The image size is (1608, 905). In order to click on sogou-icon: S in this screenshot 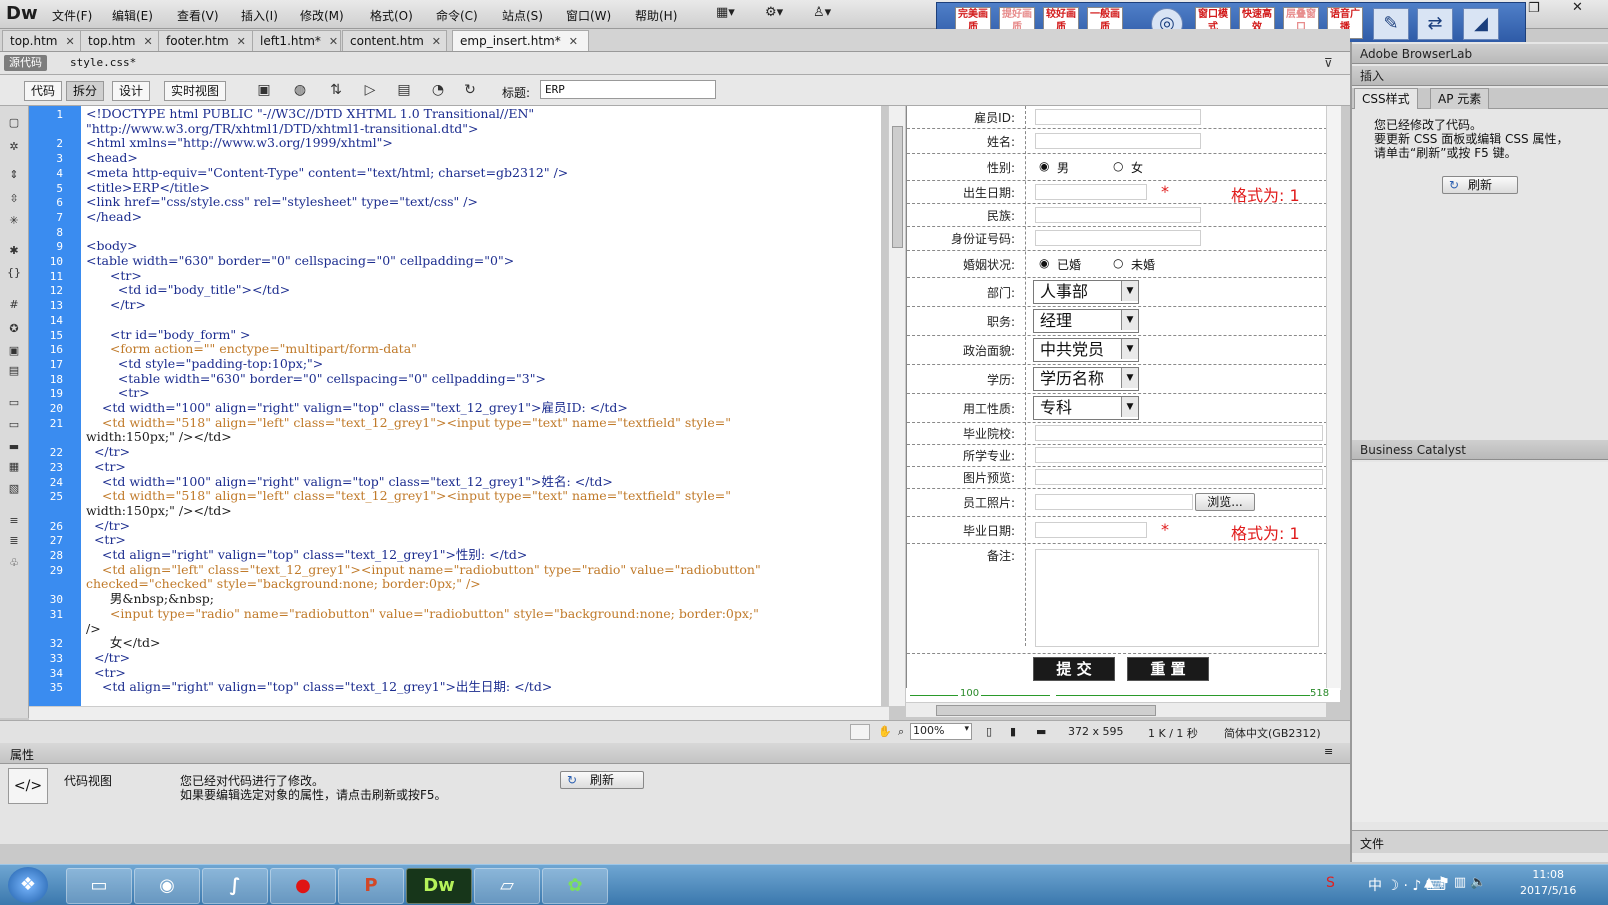, I will do `click(1330, 883)`.